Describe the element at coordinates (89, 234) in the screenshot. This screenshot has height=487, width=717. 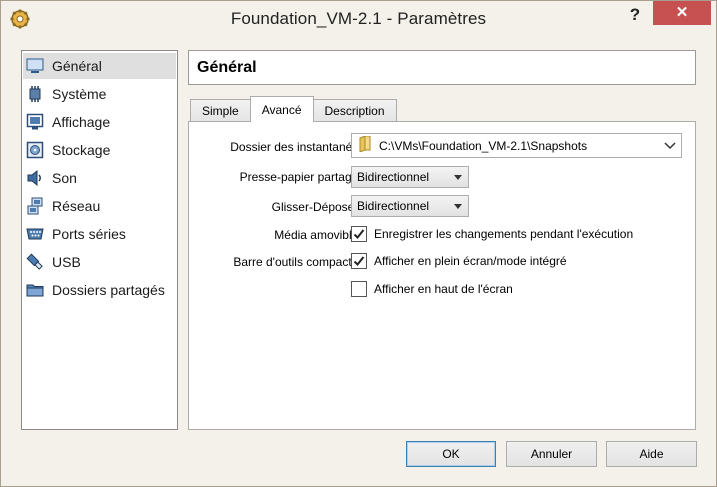
I see `sidebar-item-label: Ports séries` at that location.